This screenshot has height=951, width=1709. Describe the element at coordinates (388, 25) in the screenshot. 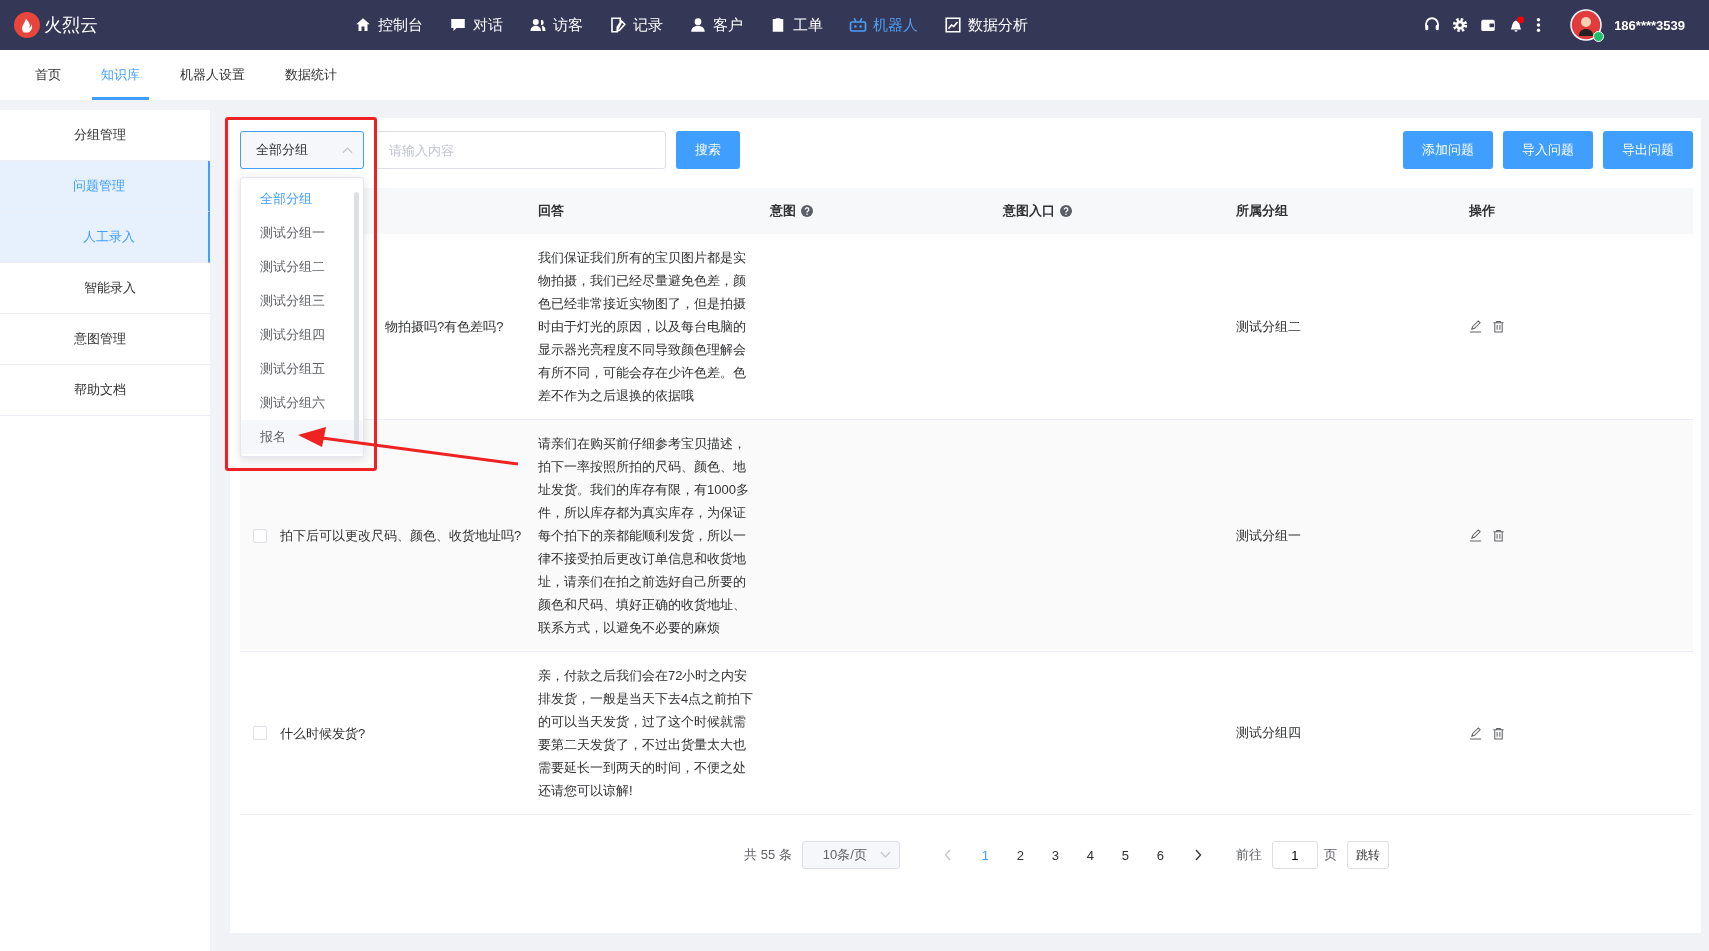

I see `nav-item: 控制台` at that location.